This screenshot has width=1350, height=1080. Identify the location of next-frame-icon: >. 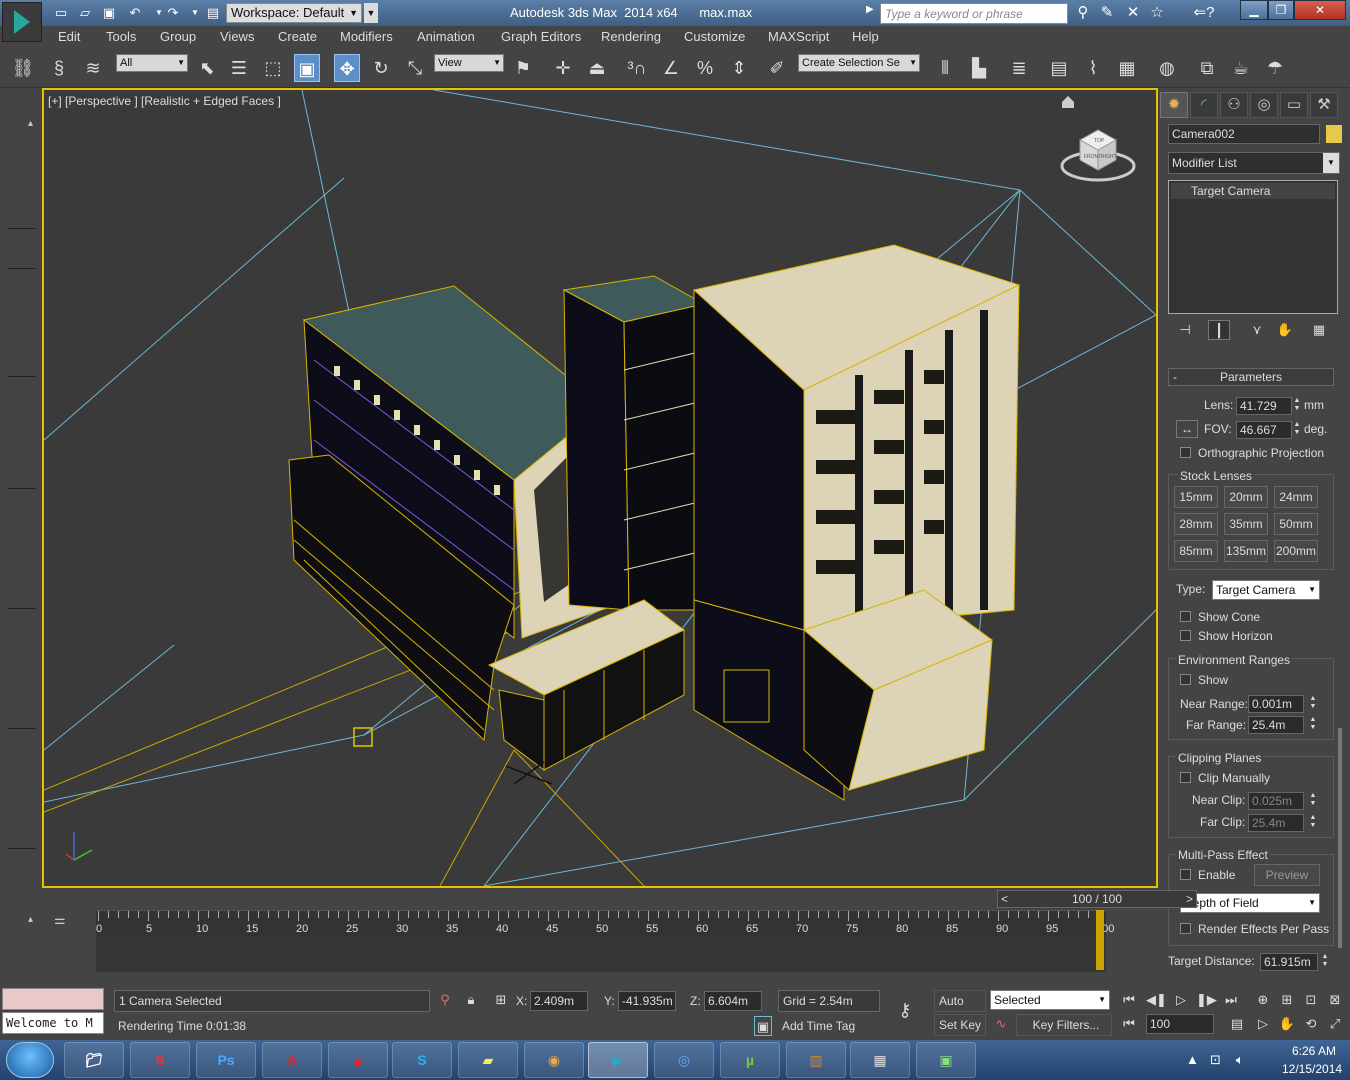
(1189, 899).